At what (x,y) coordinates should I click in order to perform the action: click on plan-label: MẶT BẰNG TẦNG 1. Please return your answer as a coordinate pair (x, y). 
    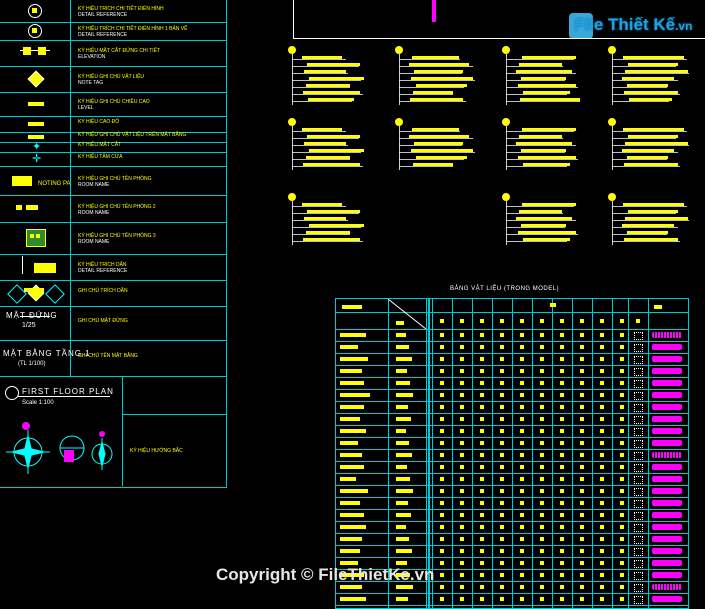
    Looking at the image, I should click on (47, 353).